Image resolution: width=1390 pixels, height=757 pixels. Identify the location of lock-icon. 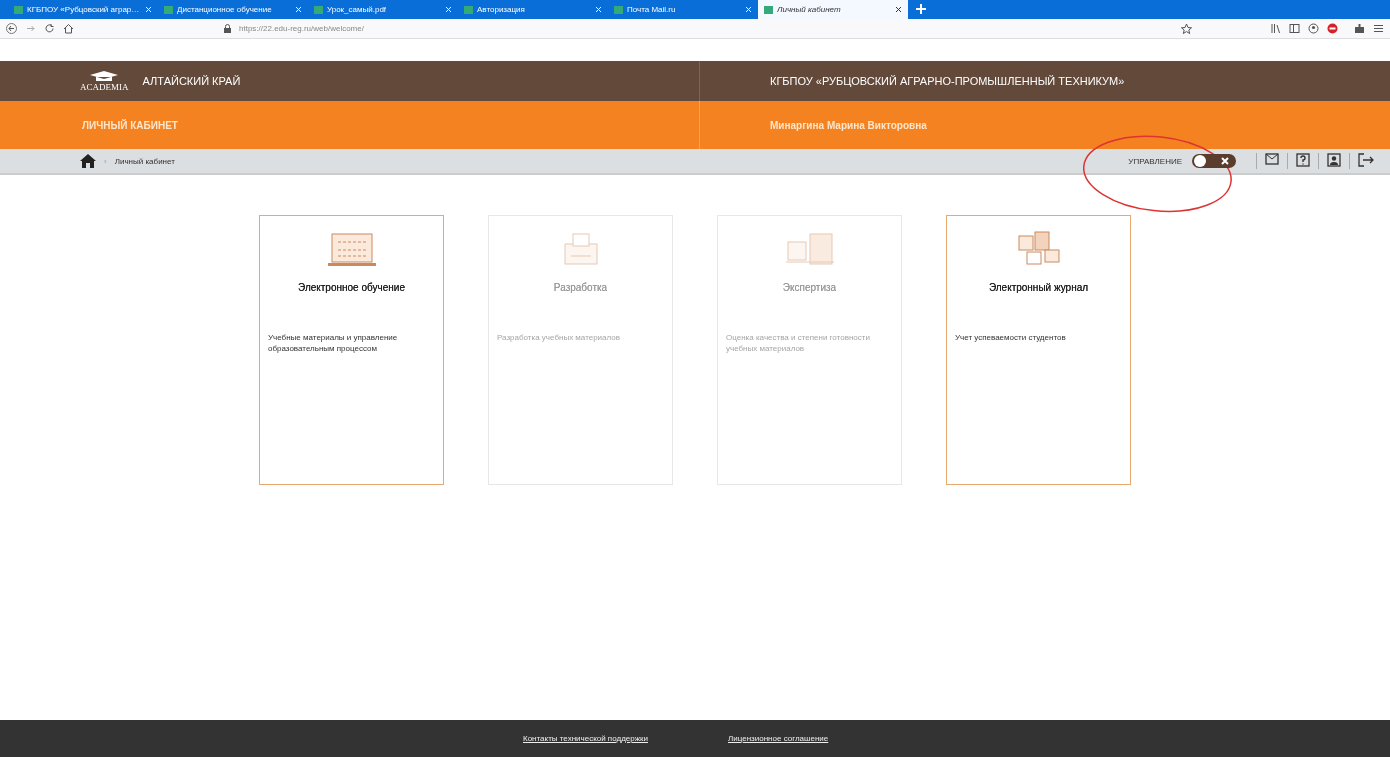
(227, 28).